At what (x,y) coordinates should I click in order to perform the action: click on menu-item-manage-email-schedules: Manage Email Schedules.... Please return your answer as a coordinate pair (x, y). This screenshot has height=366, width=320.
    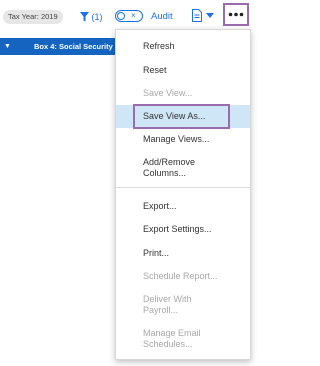
    Looking at the image, I should click on (172, 338).